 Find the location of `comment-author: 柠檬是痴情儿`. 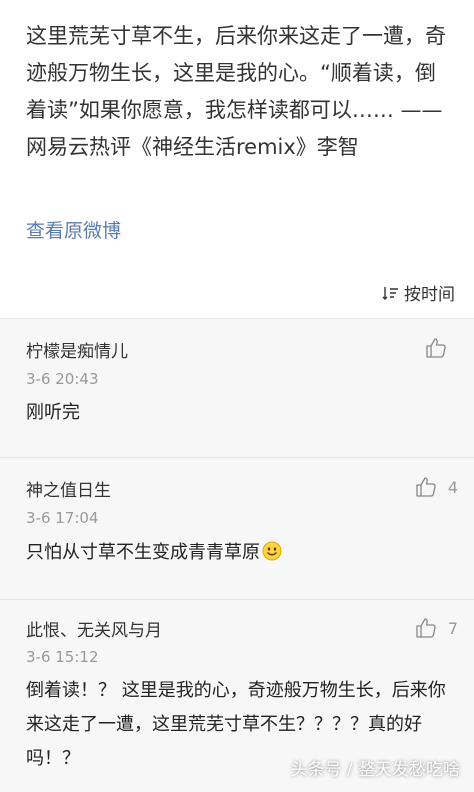

comment-author: 柠檬是痴情儿 is located at coordinates (77, 349).